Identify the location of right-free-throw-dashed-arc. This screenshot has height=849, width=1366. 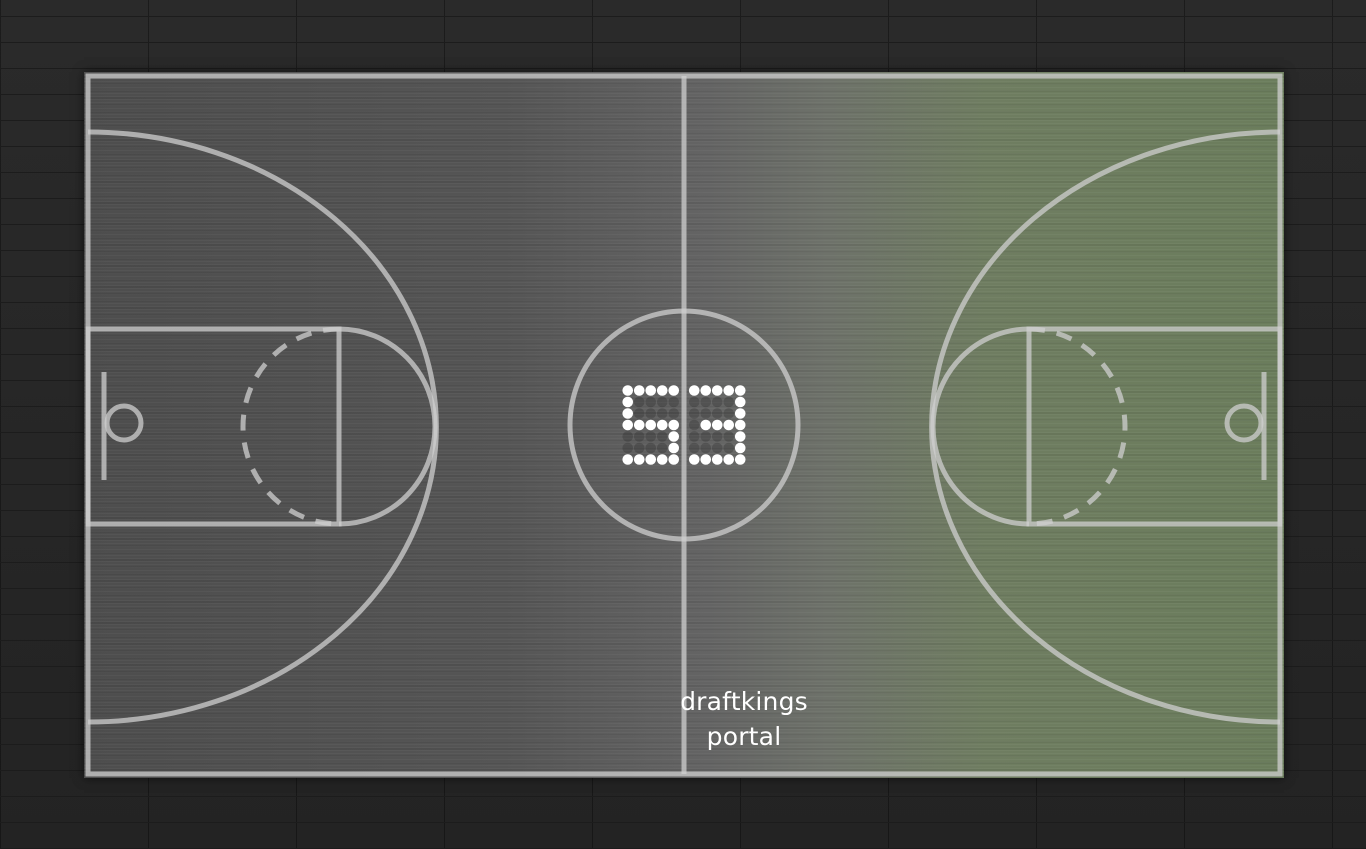
(1078, 426).